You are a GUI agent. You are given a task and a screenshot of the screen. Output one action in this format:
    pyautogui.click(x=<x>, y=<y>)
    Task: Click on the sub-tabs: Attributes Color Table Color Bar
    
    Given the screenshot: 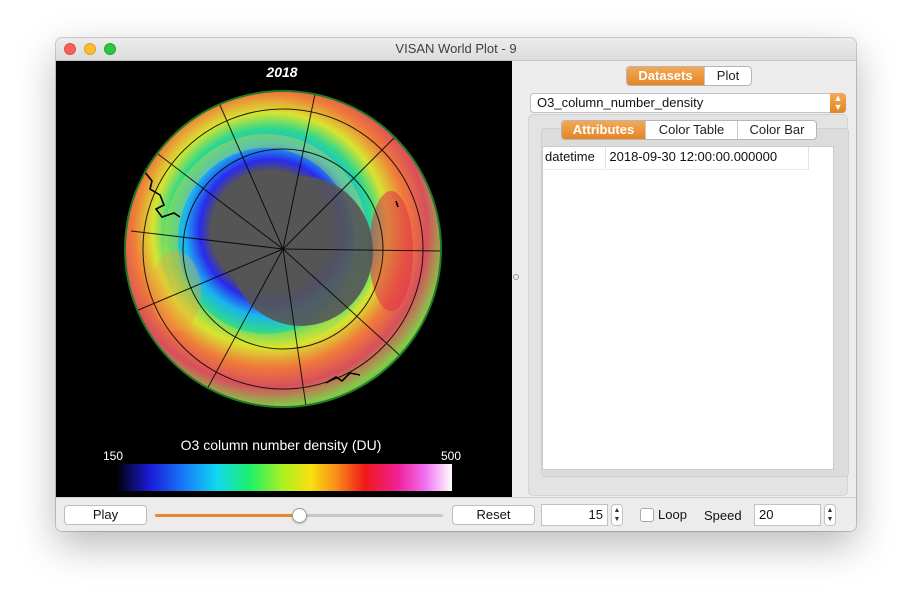 What is the action you would take?
    pyautogui.click(x=689, y=130)
    